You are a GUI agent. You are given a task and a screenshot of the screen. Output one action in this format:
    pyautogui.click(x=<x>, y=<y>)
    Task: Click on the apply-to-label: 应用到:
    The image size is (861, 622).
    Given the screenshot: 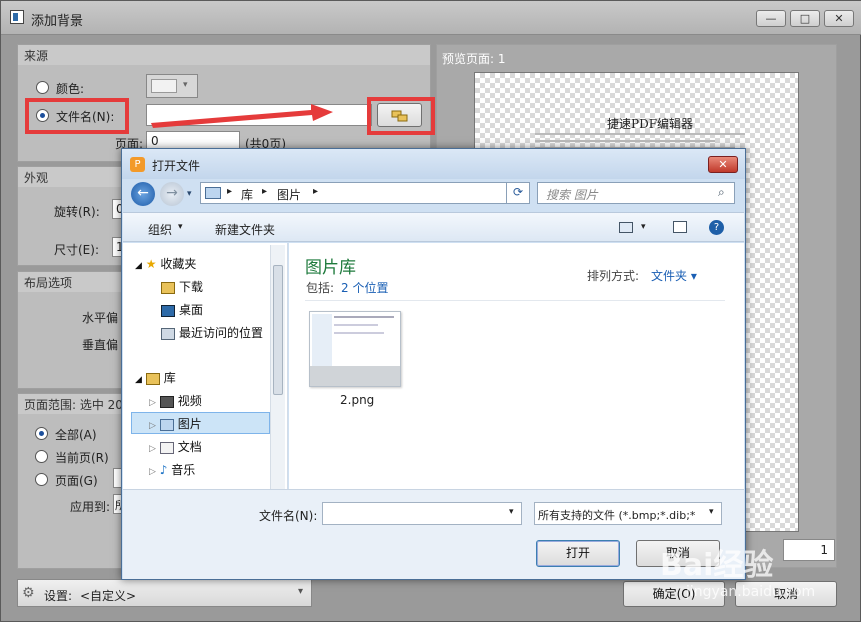 What is the action you would take?
    pyautogui.click(x=90, y=507)
    